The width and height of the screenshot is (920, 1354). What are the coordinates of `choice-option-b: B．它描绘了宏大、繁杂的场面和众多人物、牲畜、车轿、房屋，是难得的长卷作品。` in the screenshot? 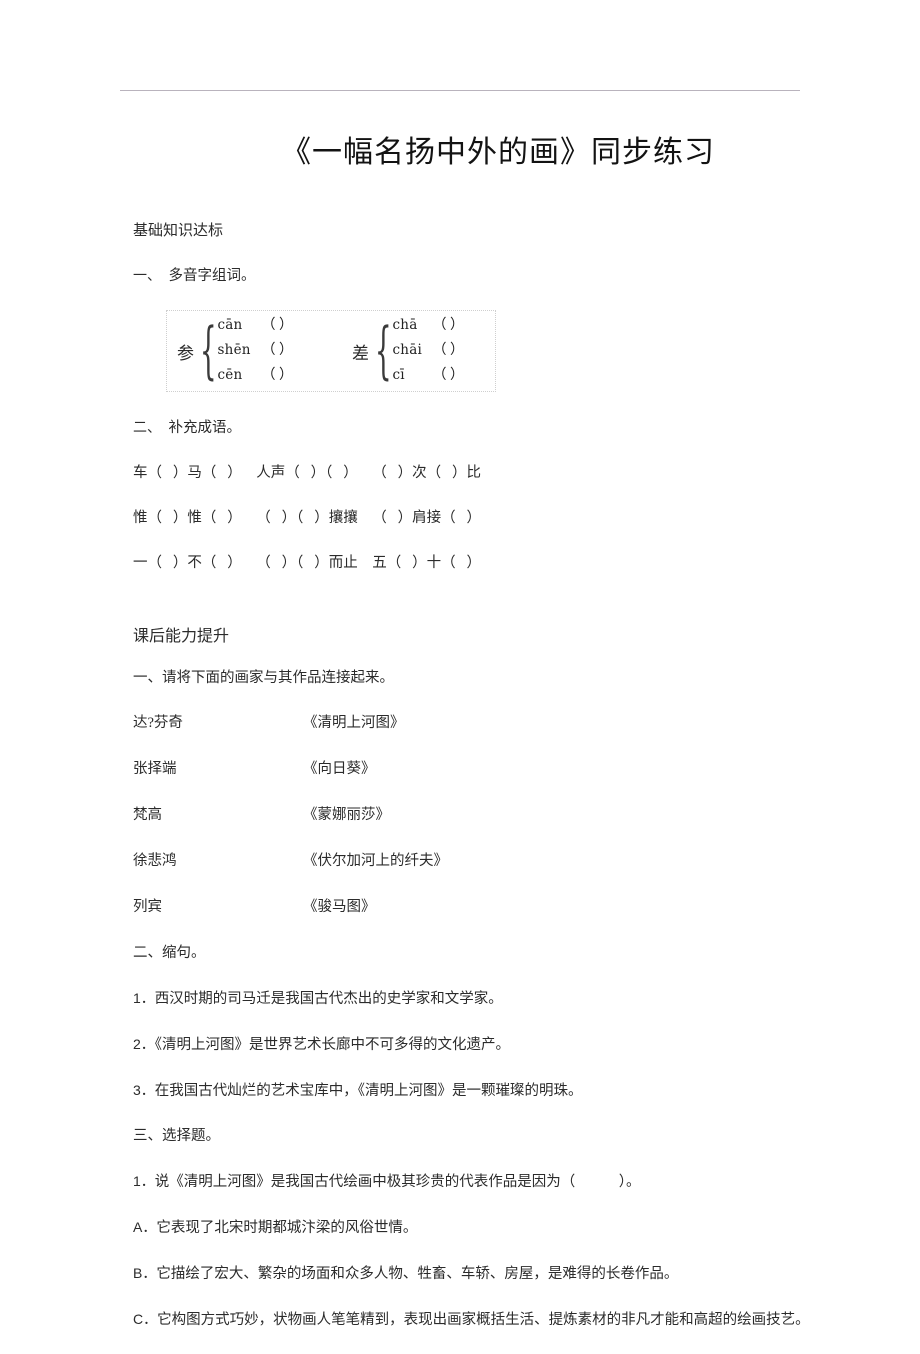 It's located at (483, 1273).